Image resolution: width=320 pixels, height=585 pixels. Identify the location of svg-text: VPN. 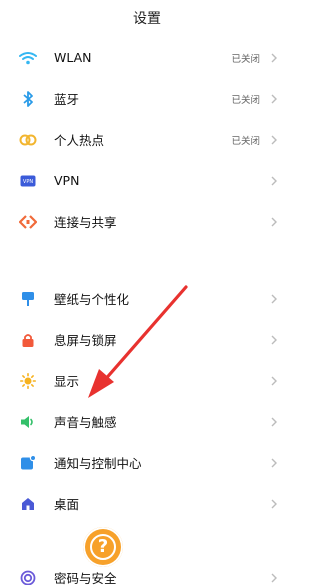
(28, 182).